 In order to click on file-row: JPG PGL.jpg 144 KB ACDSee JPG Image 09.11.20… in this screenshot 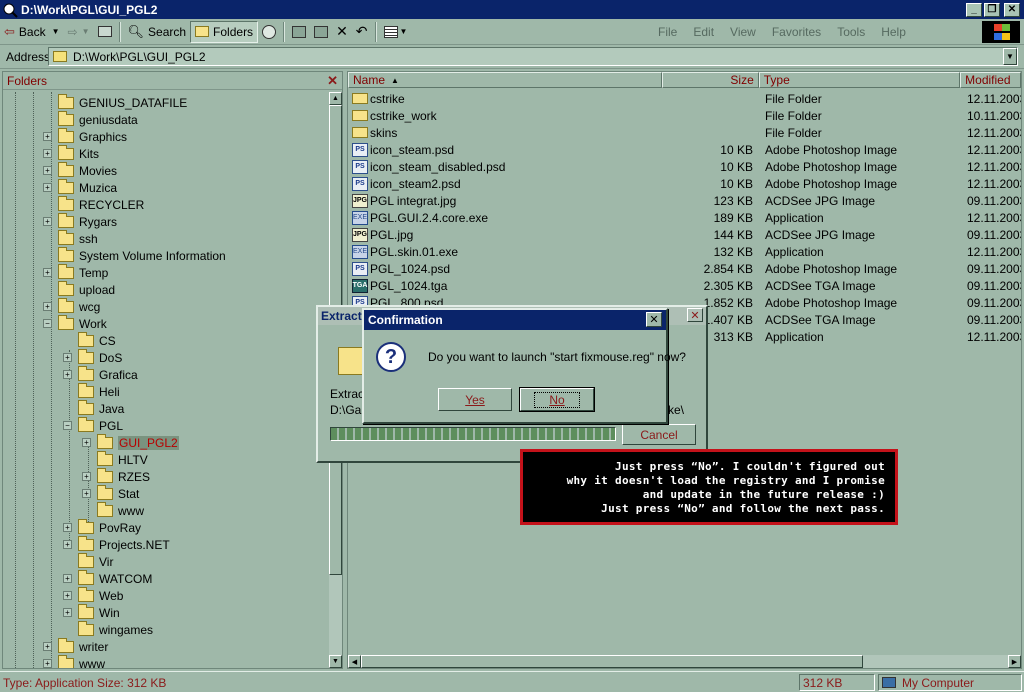, I will do `click(684, 234)`.